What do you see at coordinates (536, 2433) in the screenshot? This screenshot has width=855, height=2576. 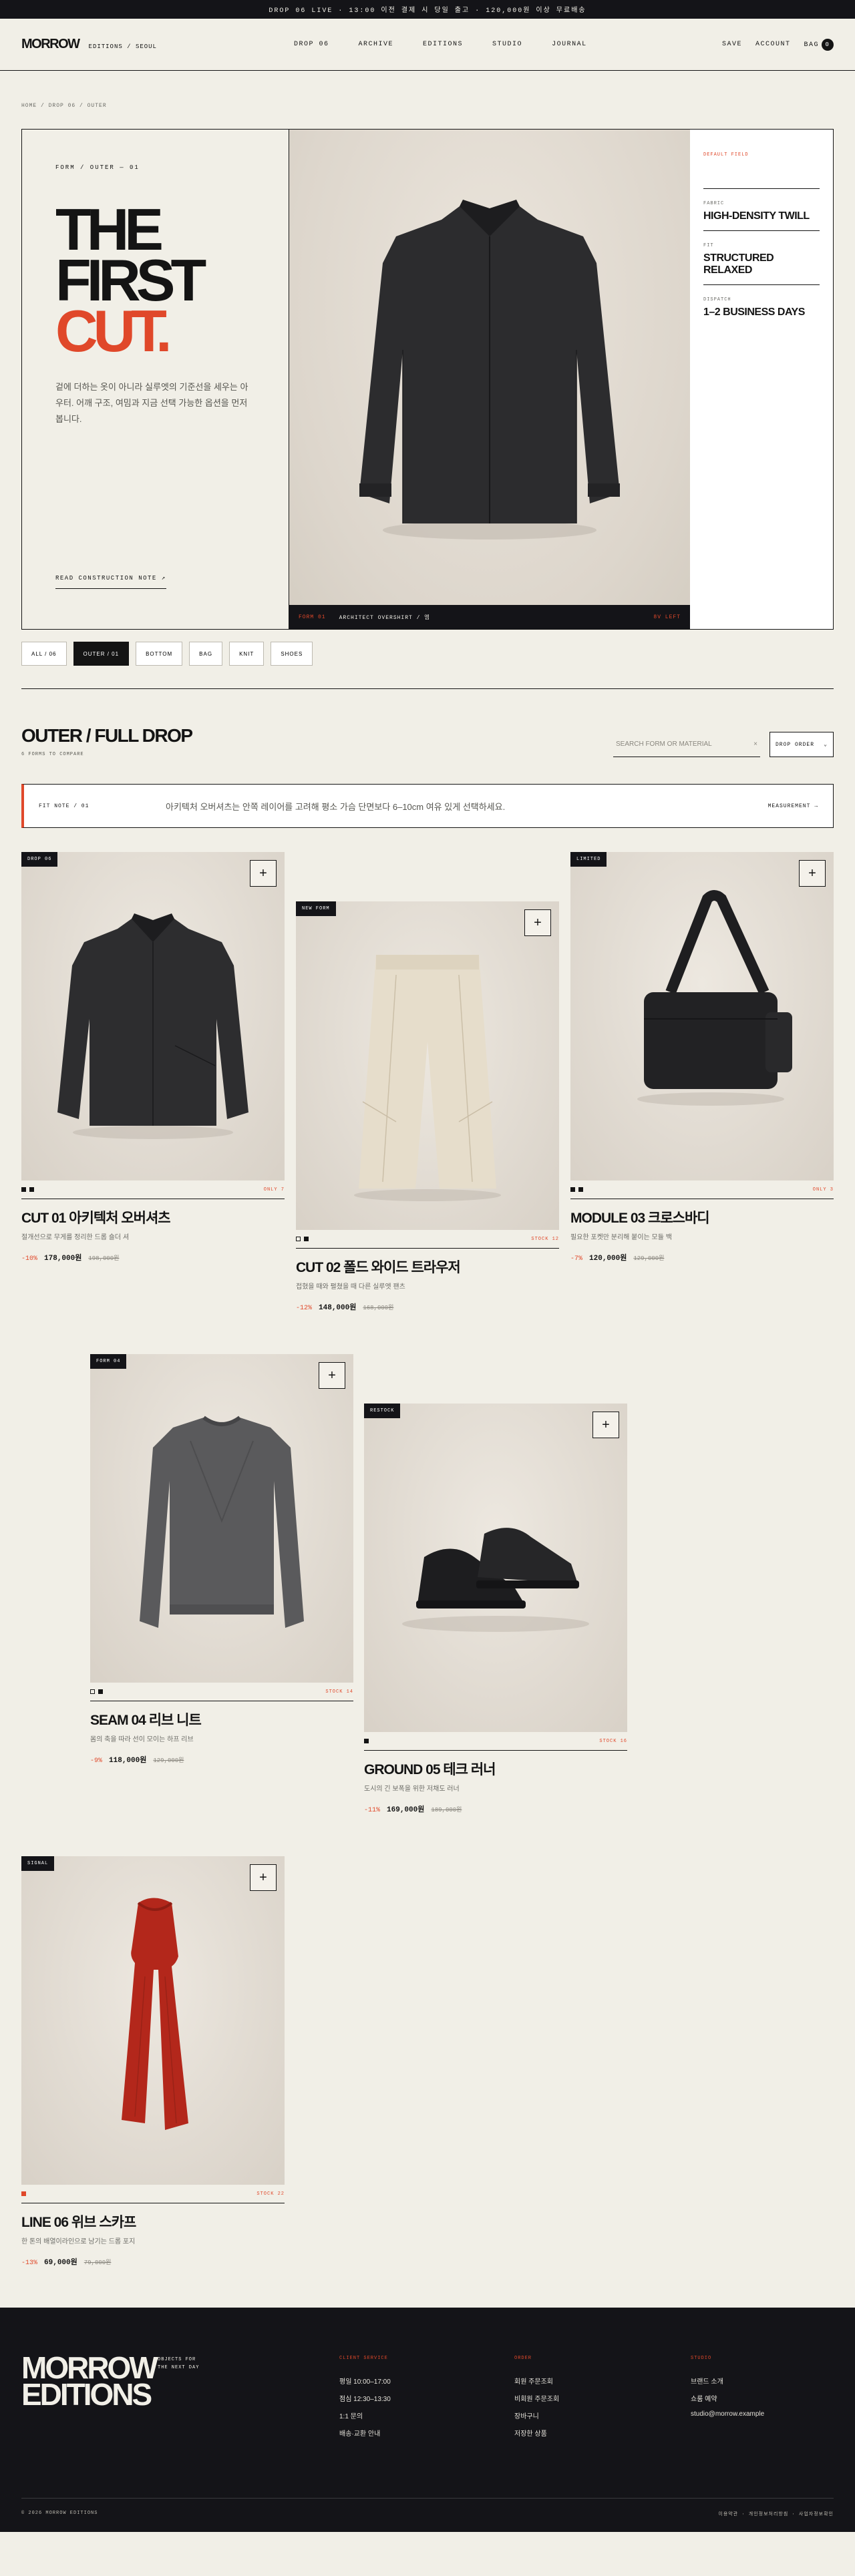 I see `footer-item: 저장한 상품` at bounding box center [536, 2433].